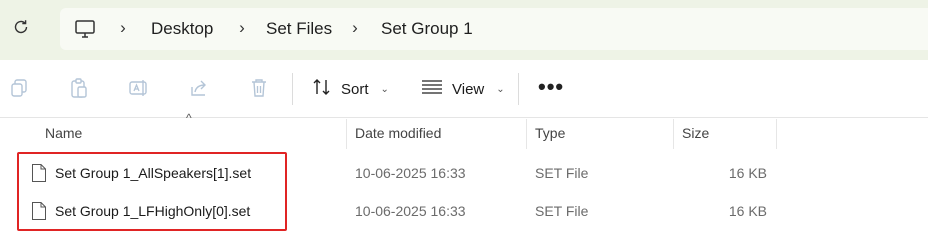  What do you see at coordinates (299, 29) in the screenshot?
I see `breadcrumb-set-files: Set Files` at bounding box center [299, 29].